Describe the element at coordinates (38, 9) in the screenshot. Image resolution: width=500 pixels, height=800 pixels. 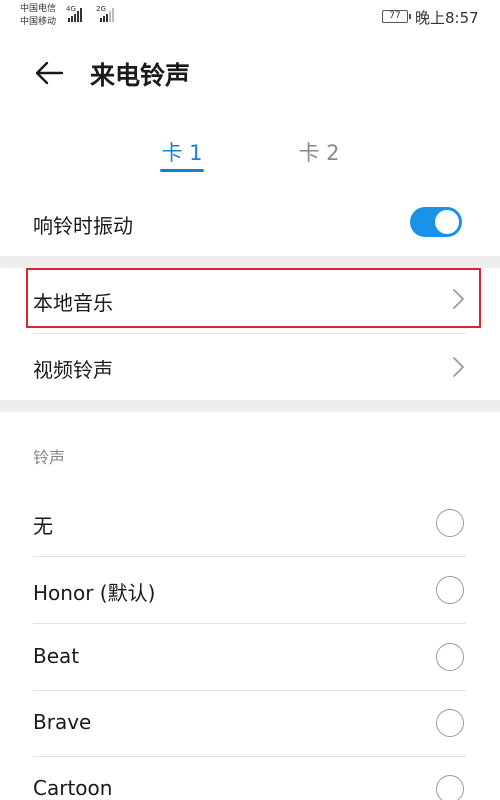
I see `carrier-1: 中国电信` at that location.